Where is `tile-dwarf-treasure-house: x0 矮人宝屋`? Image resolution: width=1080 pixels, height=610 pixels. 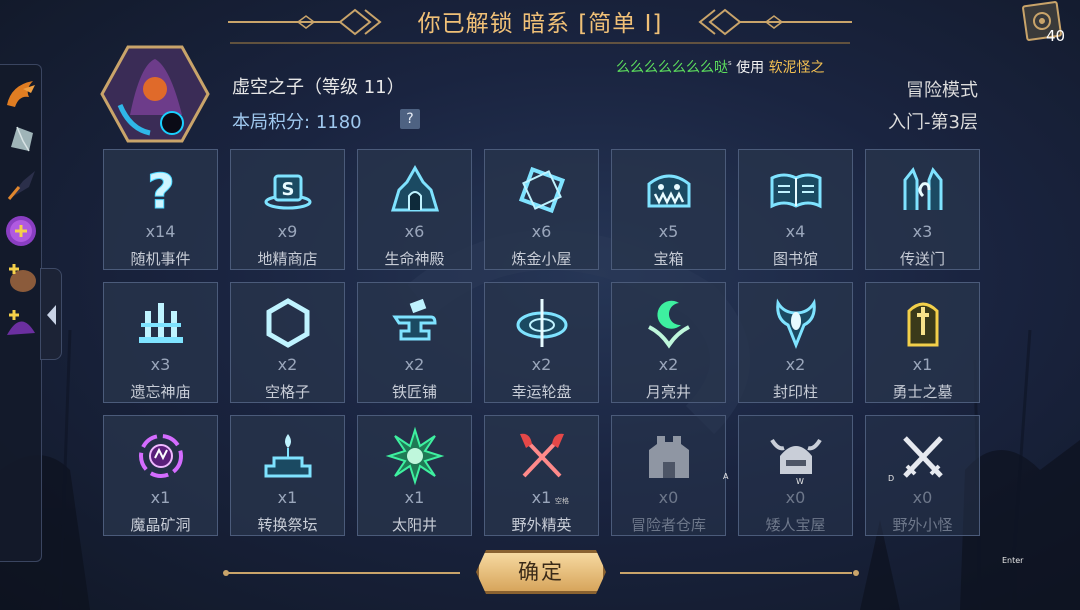
tile-dwarf-treasure-house: x0 矮人宝屋 is located at coordinates (795, 475).